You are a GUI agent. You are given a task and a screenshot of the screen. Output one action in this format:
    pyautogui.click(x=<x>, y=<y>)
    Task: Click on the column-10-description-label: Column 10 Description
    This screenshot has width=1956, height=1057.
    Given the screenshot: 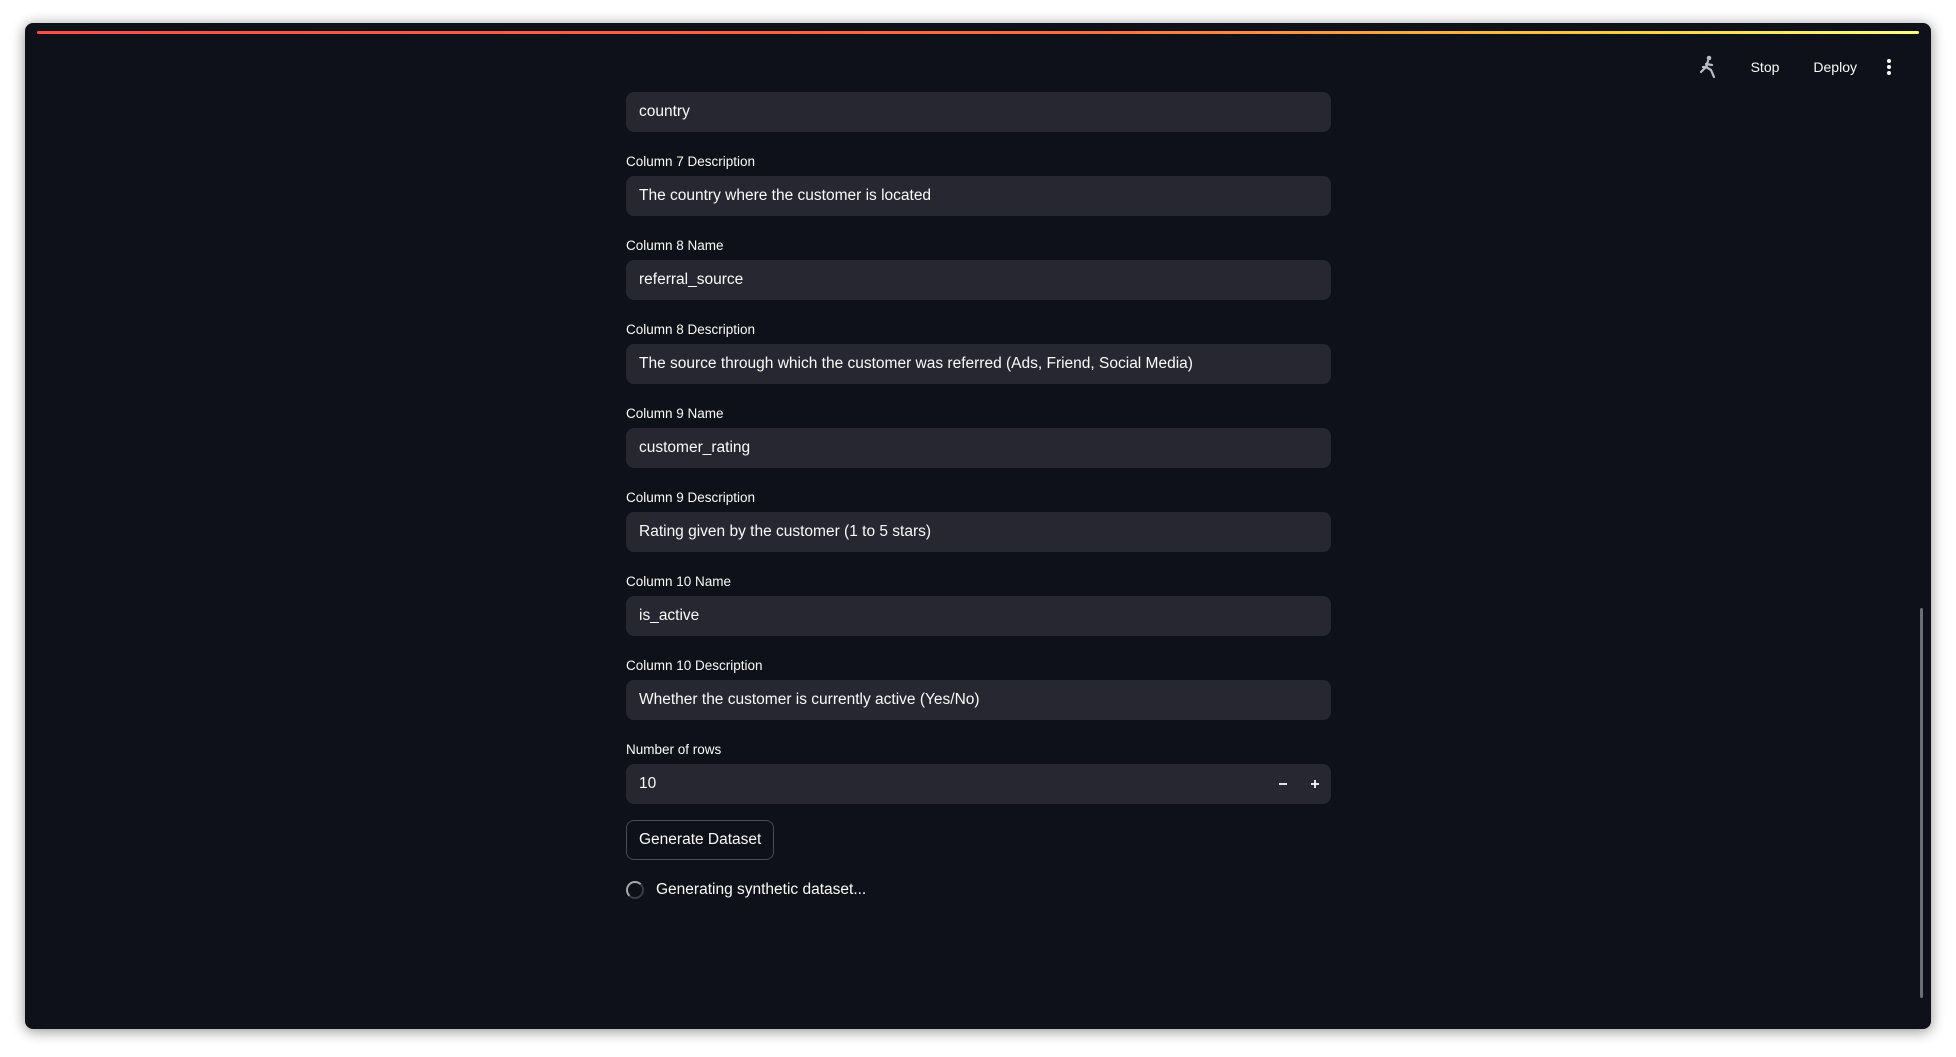 What is the action you would take?
    pyautogui.click(x=694, y=665)
    